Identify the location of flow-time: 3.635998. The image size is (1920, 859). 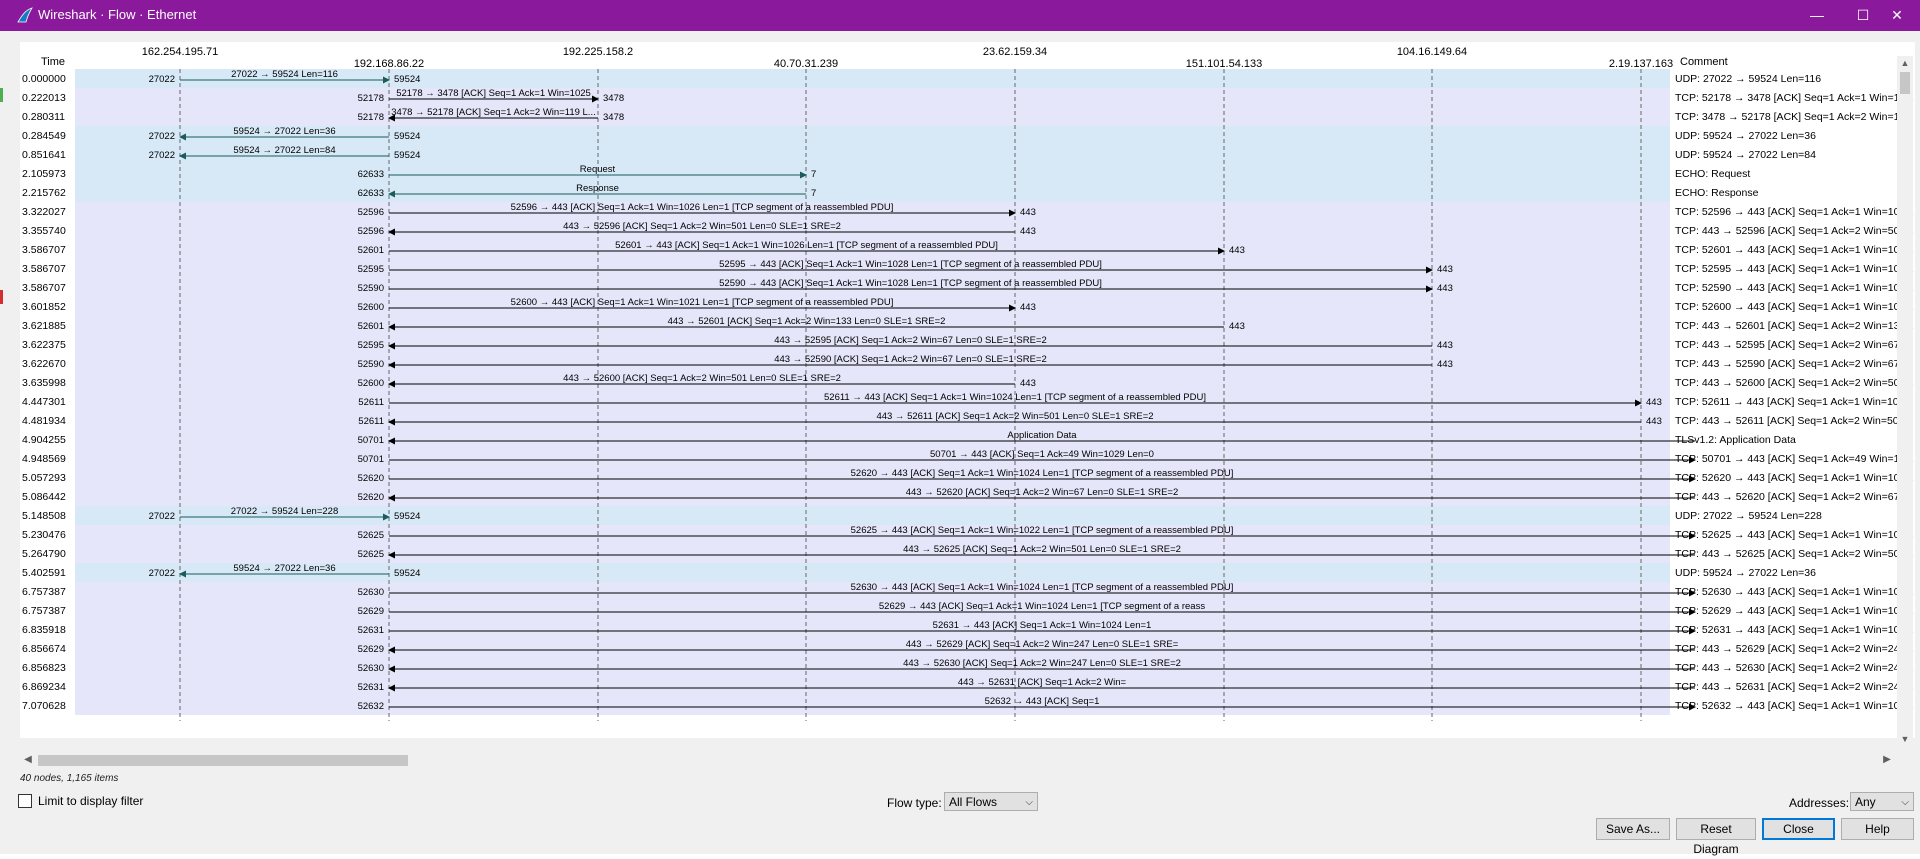
(44, 383).